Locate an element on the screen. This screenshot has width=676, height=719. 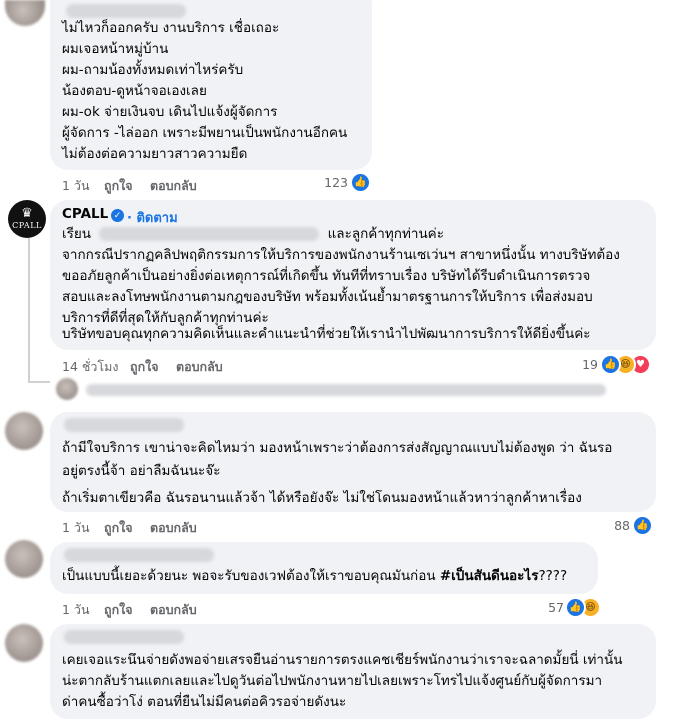
comment-line: ผม-ok จ่ายเงินจบ เดินไปแจ้งผู้จัดการ is located at coordinates (170, 112).